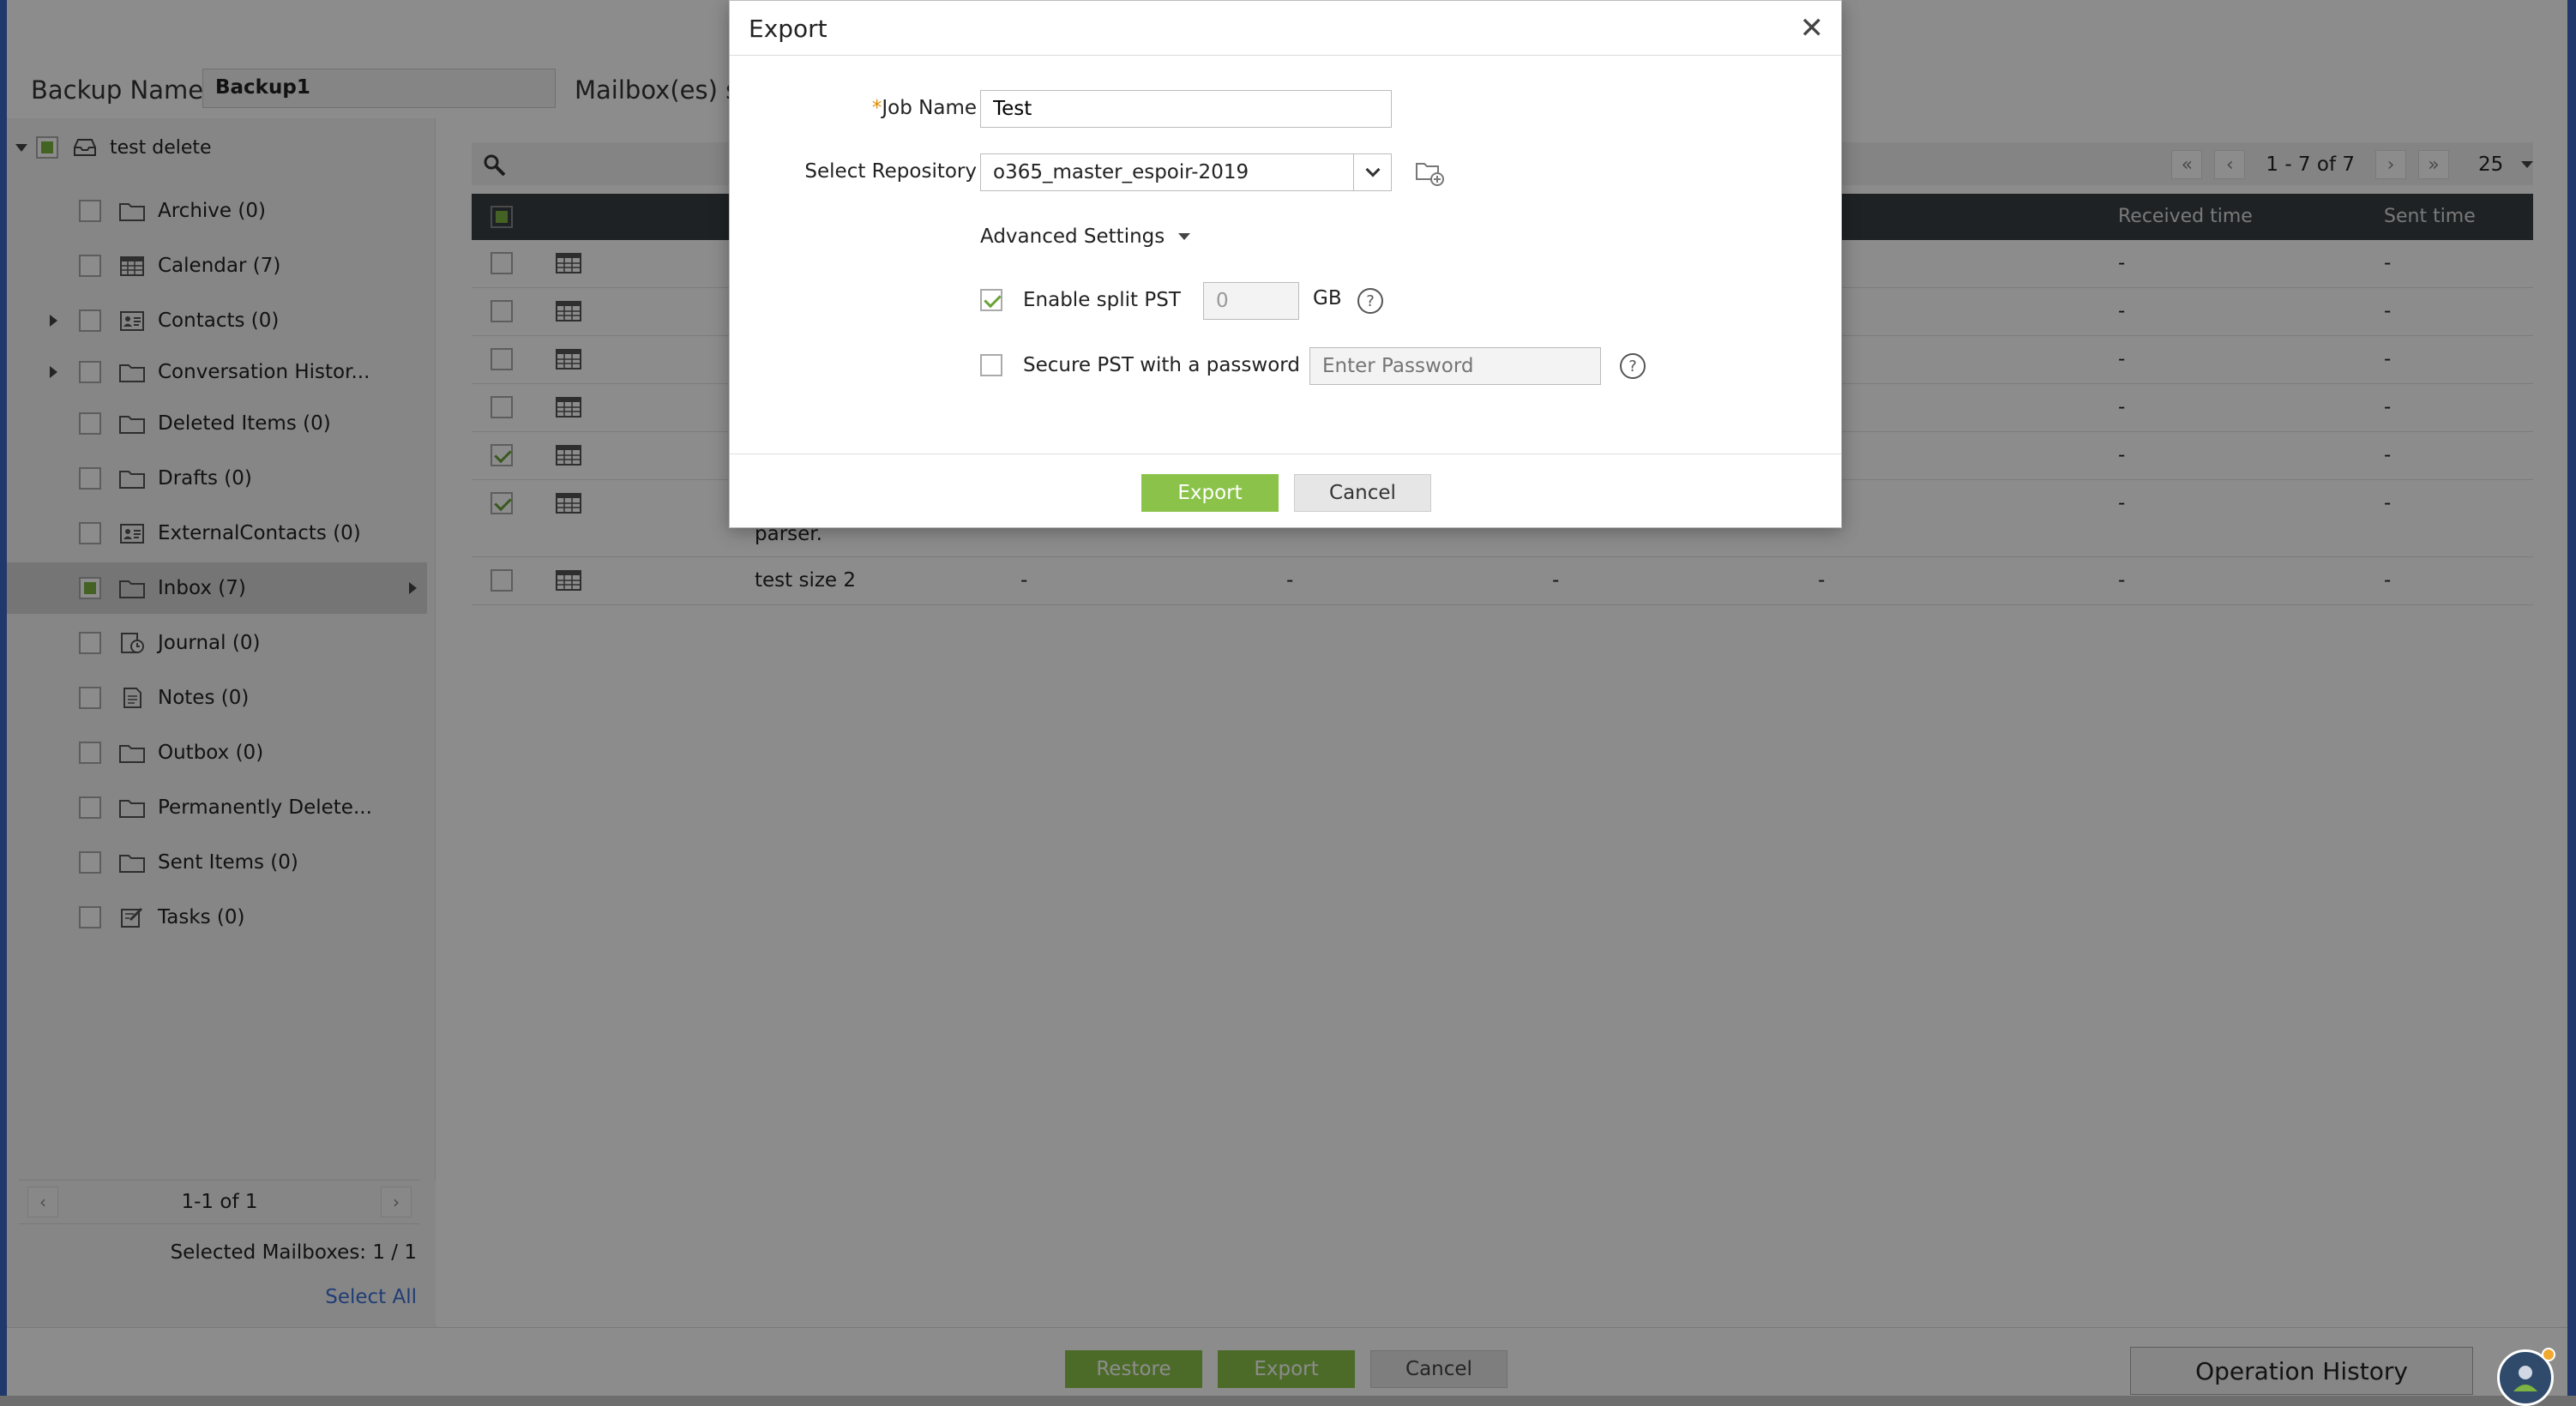  I want to click on job-name-label-text: Job Name, so click(929, 108).